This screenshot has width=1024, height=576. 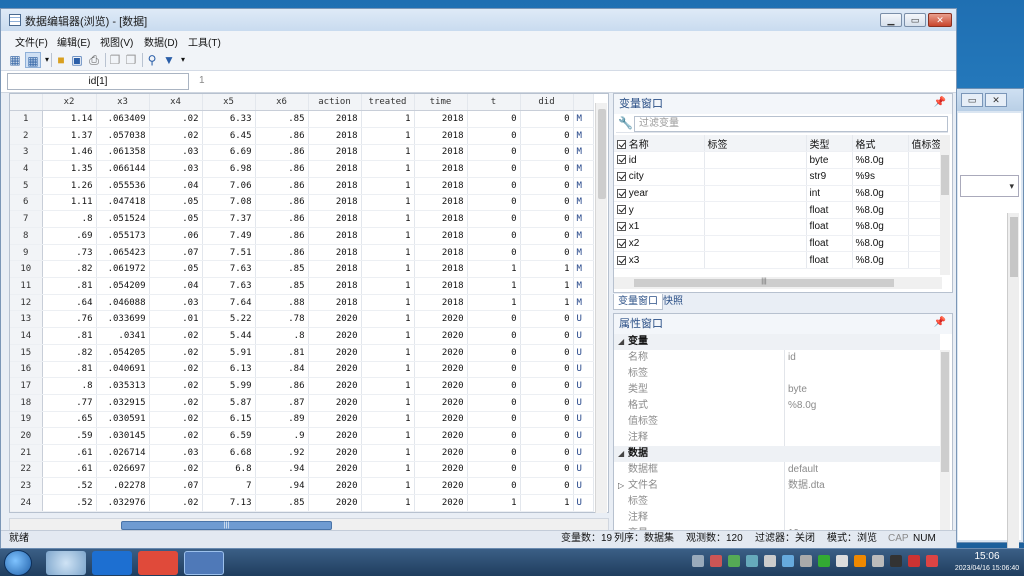 I want to click on table-row: 16.81.040691.02 6.13.84 2020 1 2020 0 0 U, so click(x=302, y=370).